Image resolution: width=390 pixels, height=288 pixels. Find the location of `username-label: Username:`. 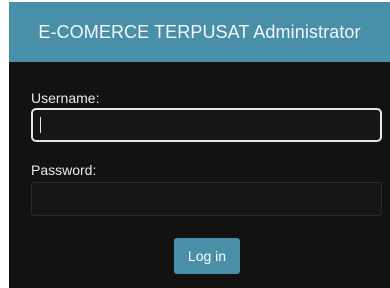

username-label: Username: is located at coordinates (65, 98).